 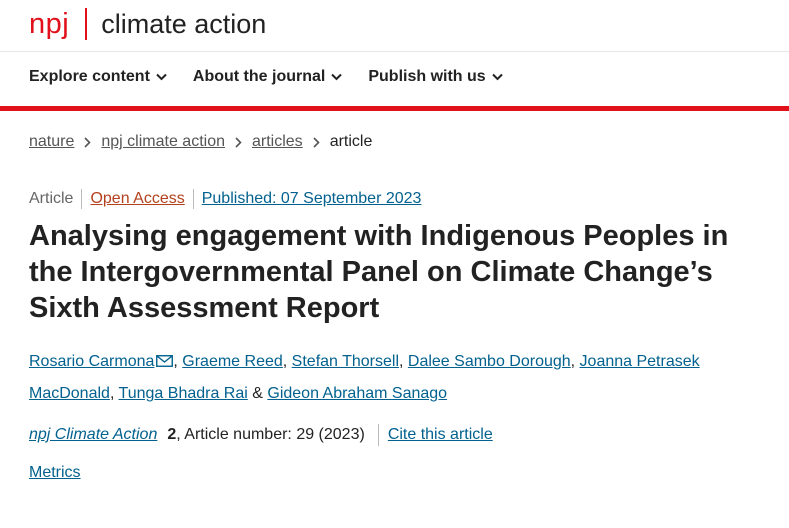 What do you see at coordinates (172, 434) in the screenshot?
I see `volume-number: 2` at bounding box center [172, 434].